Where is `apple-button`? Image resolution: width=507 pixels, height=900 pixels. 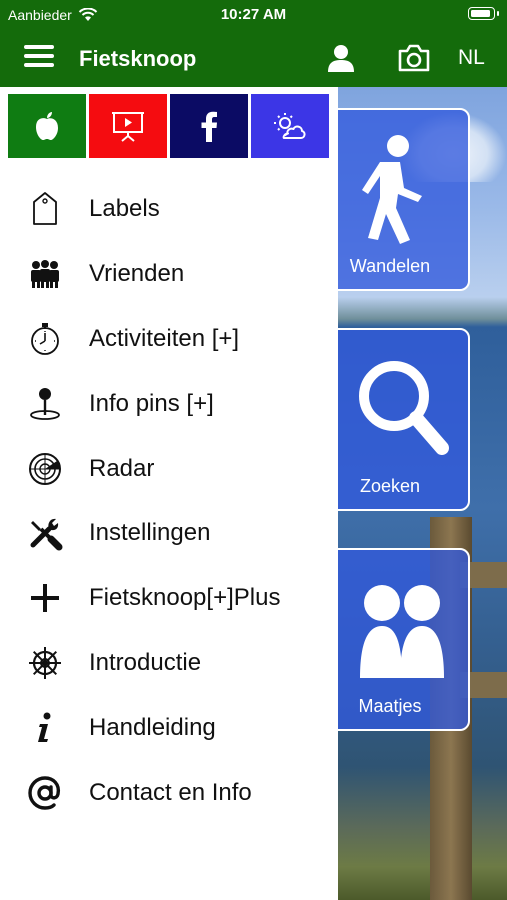
apple-button is located at coordinates (47, 126).